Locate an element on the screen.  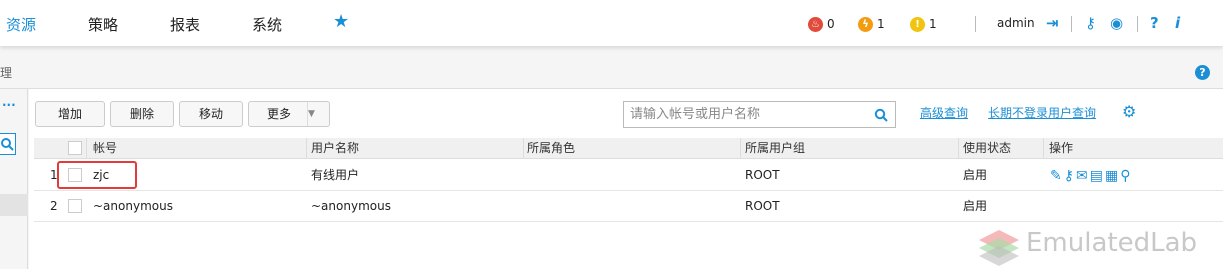
row-actions: ✎⚷✉▤▦⚲ is located at coordinates (1091, 176).